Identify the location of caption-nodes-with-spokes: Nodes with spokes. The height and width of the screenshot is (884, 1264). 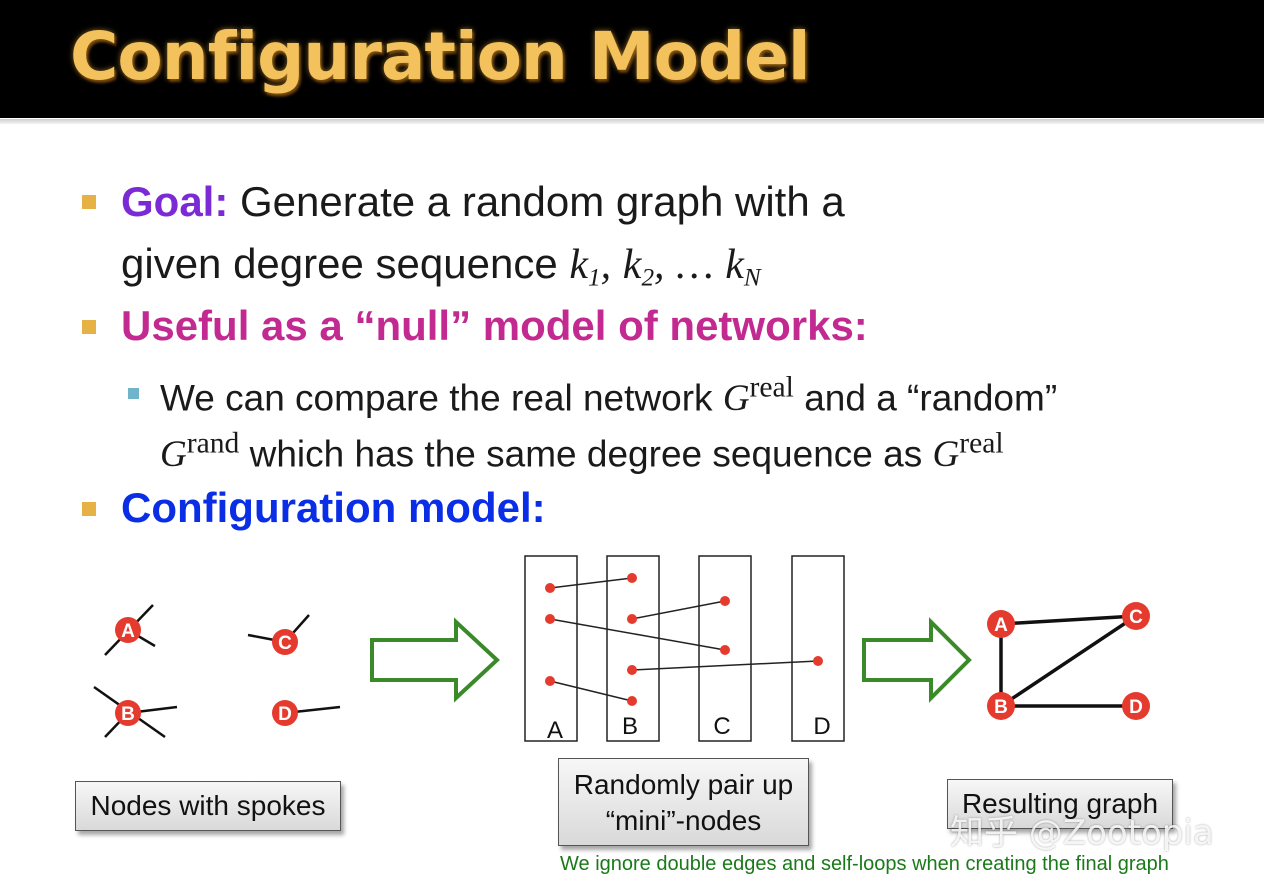
(208, 806).